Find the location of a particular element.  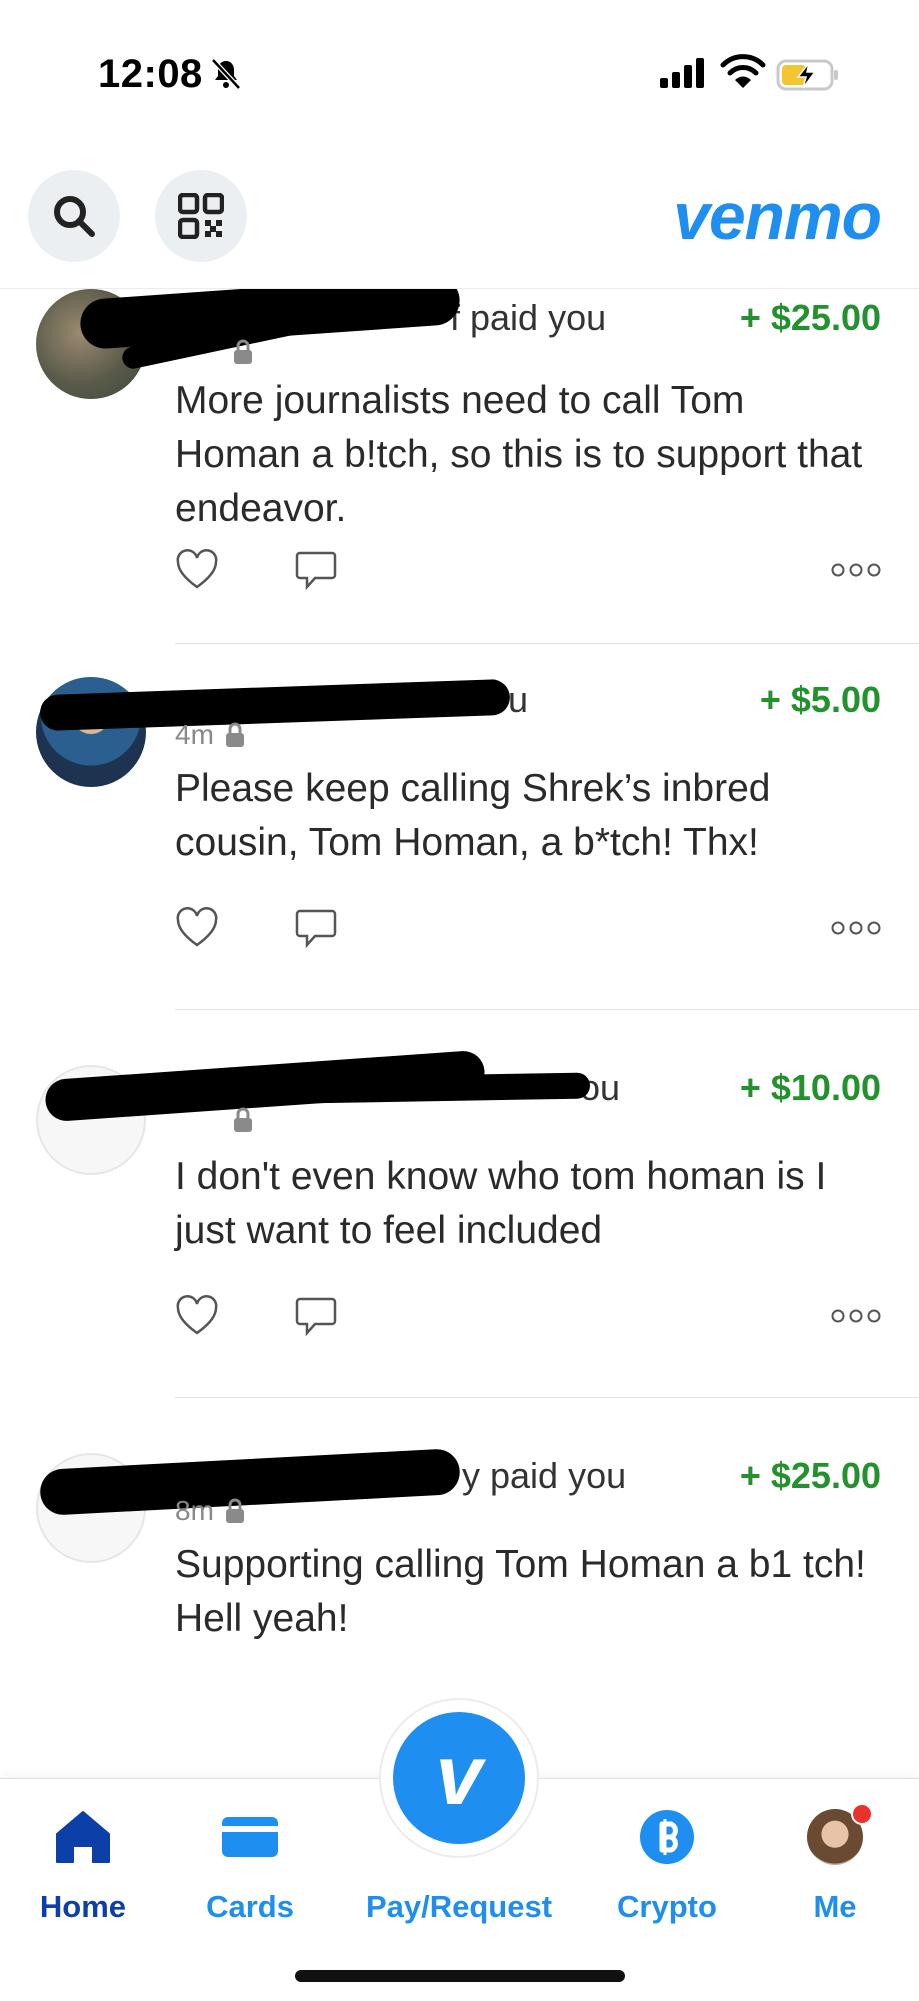

story-meta: 4m is located at coordinates (210, 735).